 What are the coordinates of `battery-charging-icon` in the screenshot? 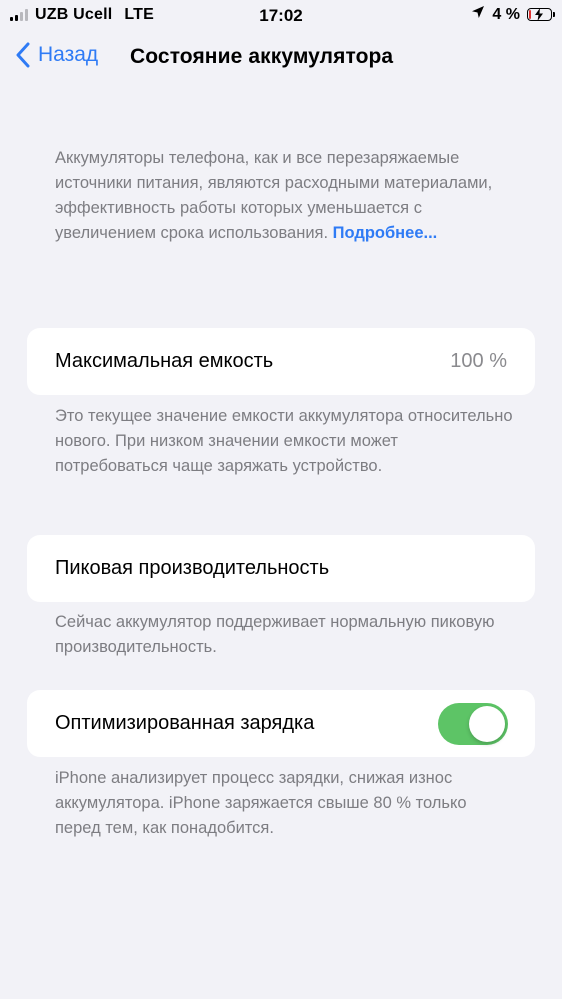 It's located at (541, 14).